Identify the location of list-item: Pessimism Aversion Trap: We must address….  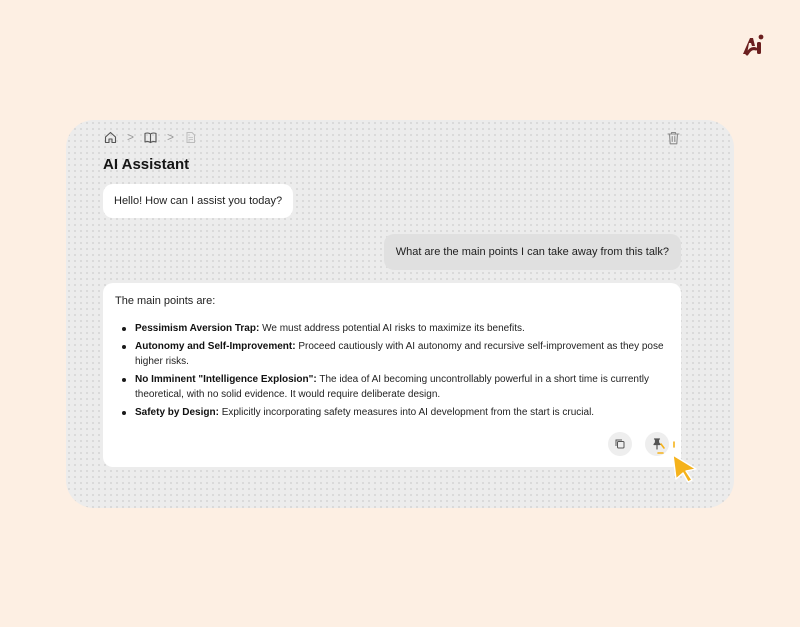
(392, 328).